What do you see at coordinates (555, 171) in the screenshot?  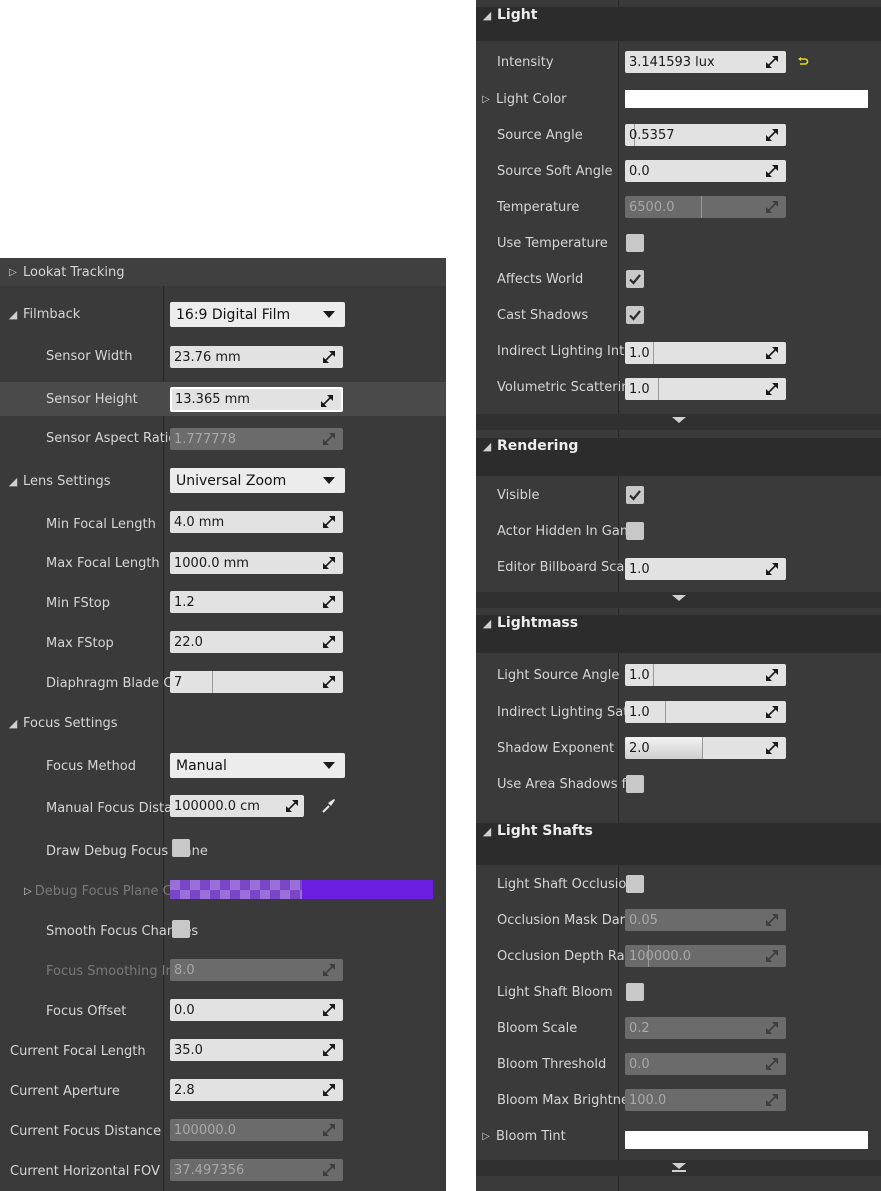 I see `source-soft-angle-label: Source Soft Angle` at bounding box center [555, 171].